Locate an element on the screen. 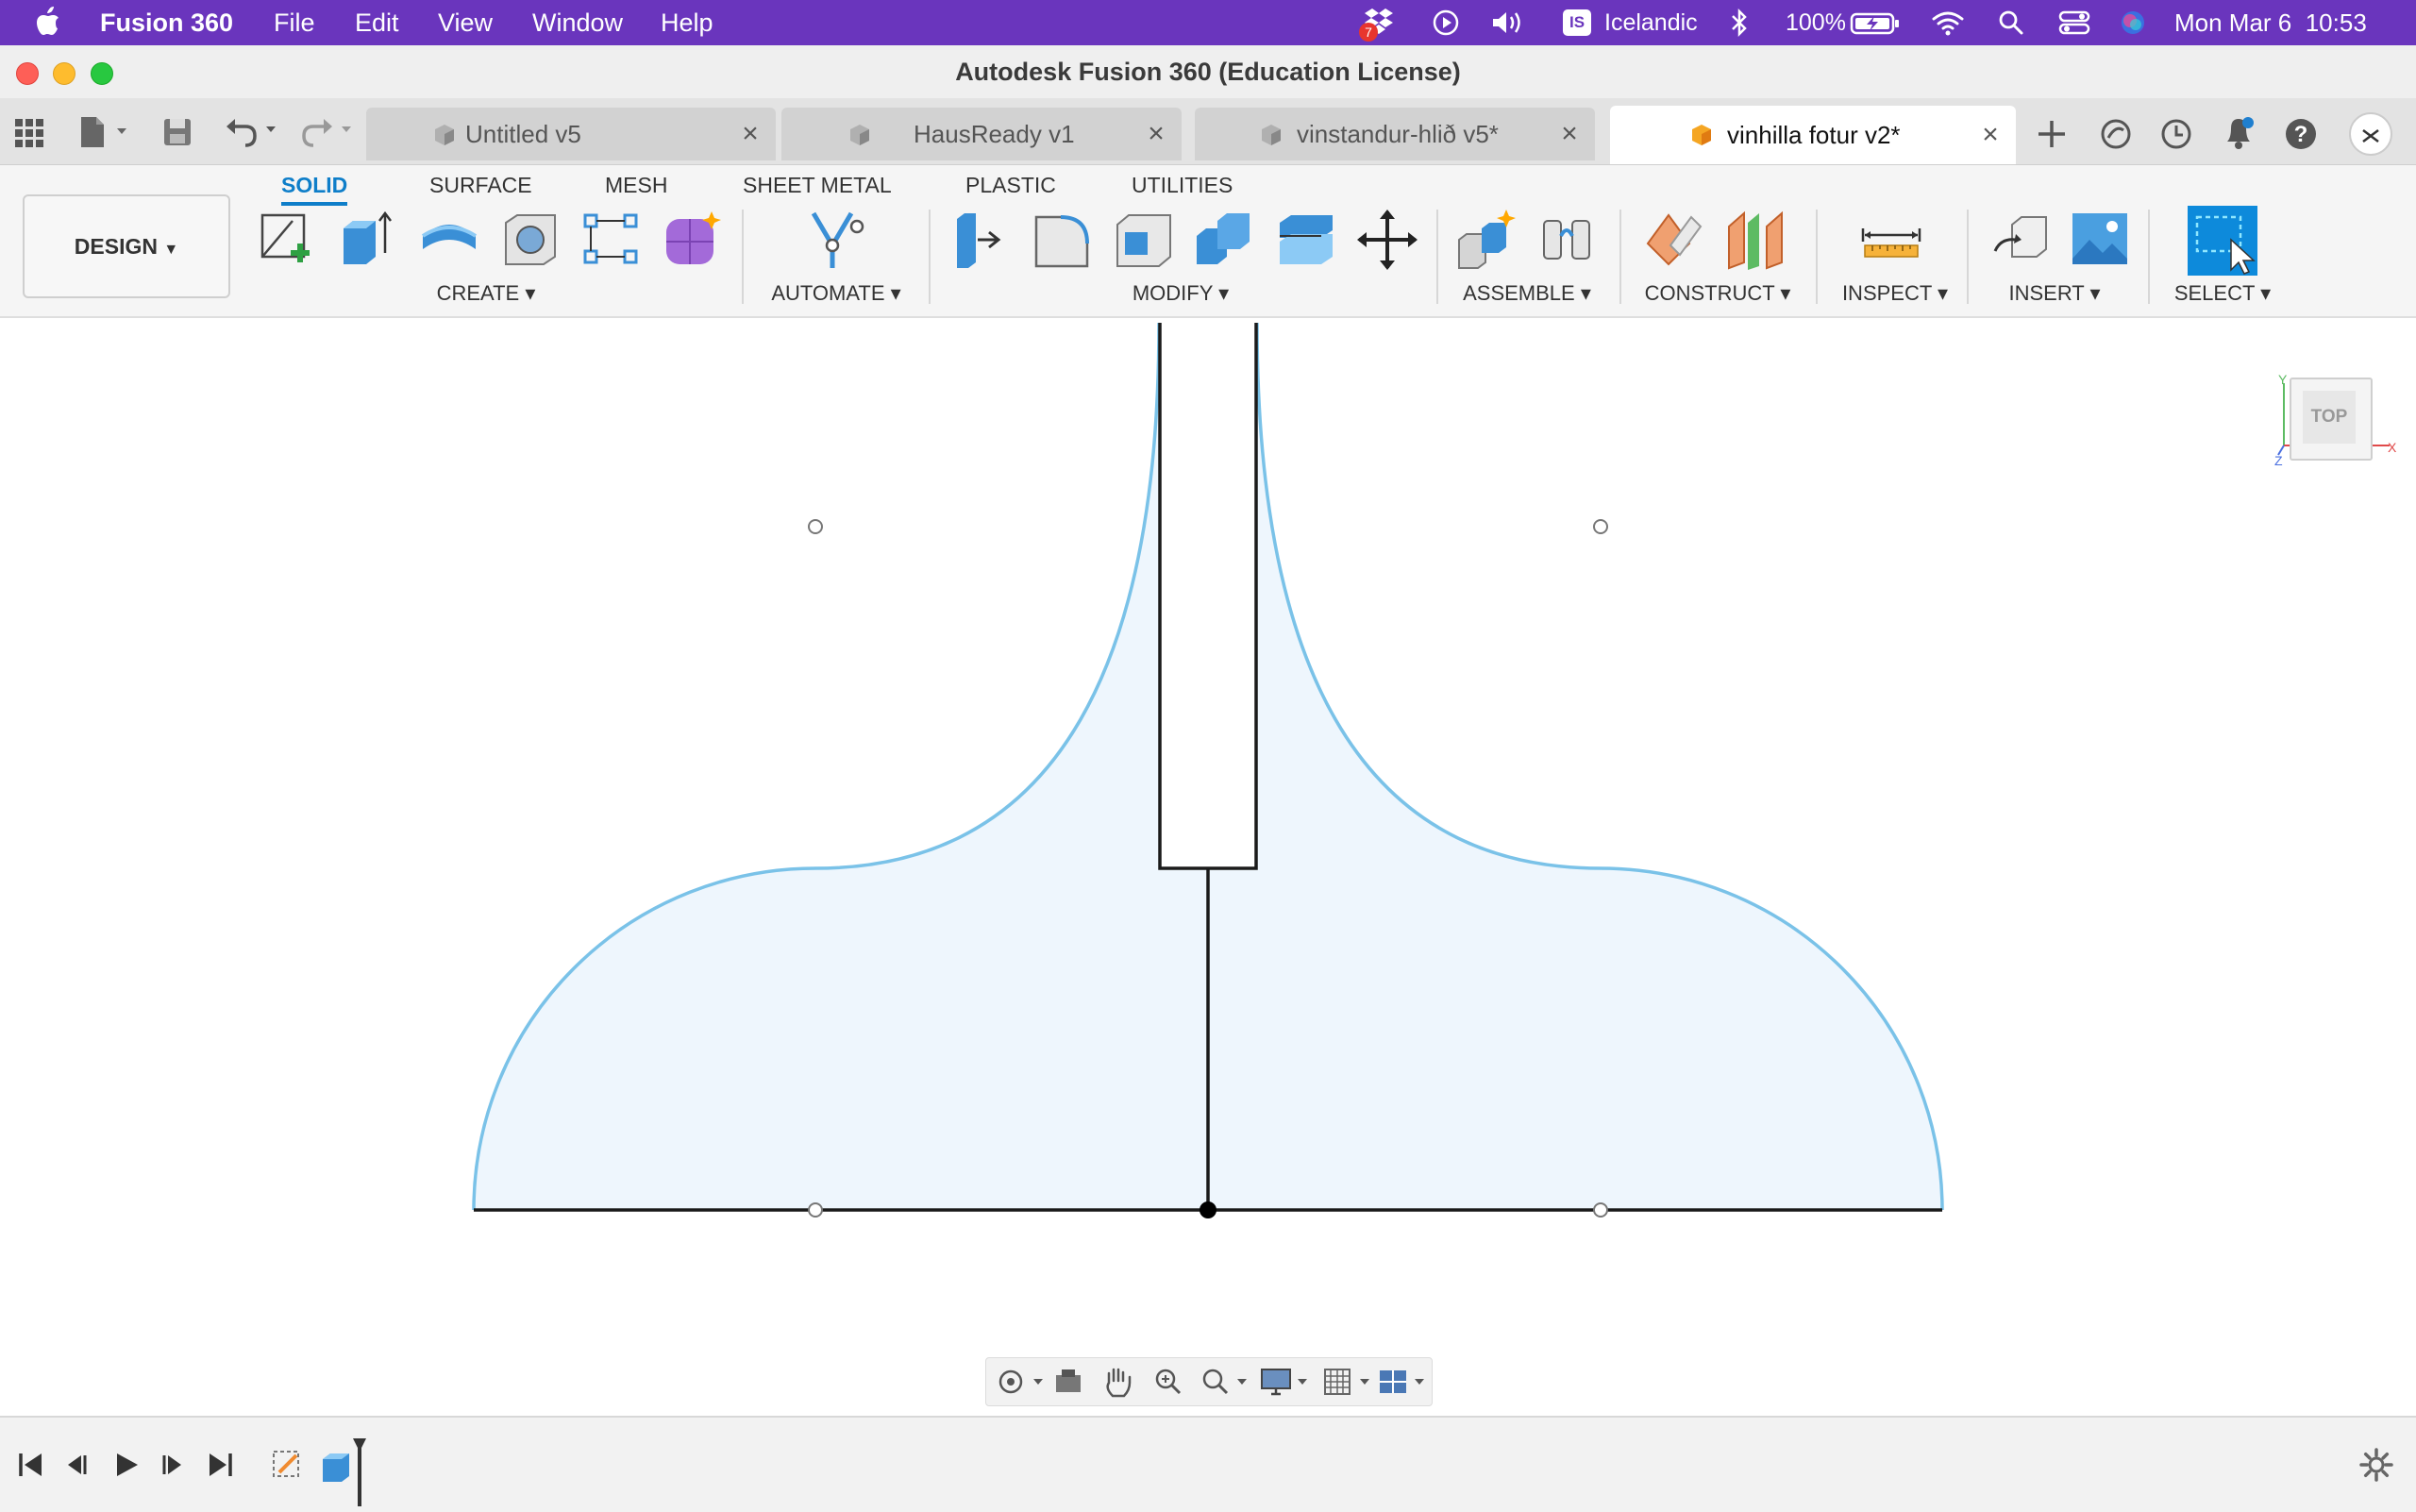 The width and height of the screenshot is (2416, 1512). assemble-group-menu: ASSEMBLE ▾ is located at coordinates (1527, 293).